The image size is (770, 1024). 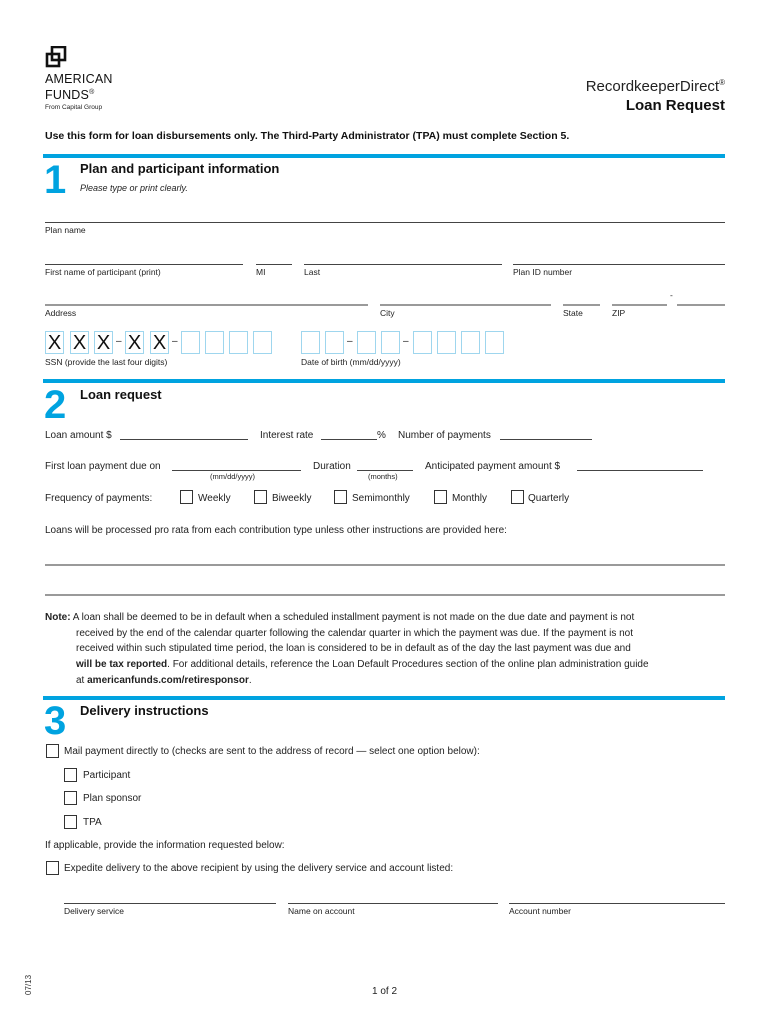 What do you see at coordinates (349, 439) in the screenshot?
I see `interest-rate-field` at bounding box center [349, 439].